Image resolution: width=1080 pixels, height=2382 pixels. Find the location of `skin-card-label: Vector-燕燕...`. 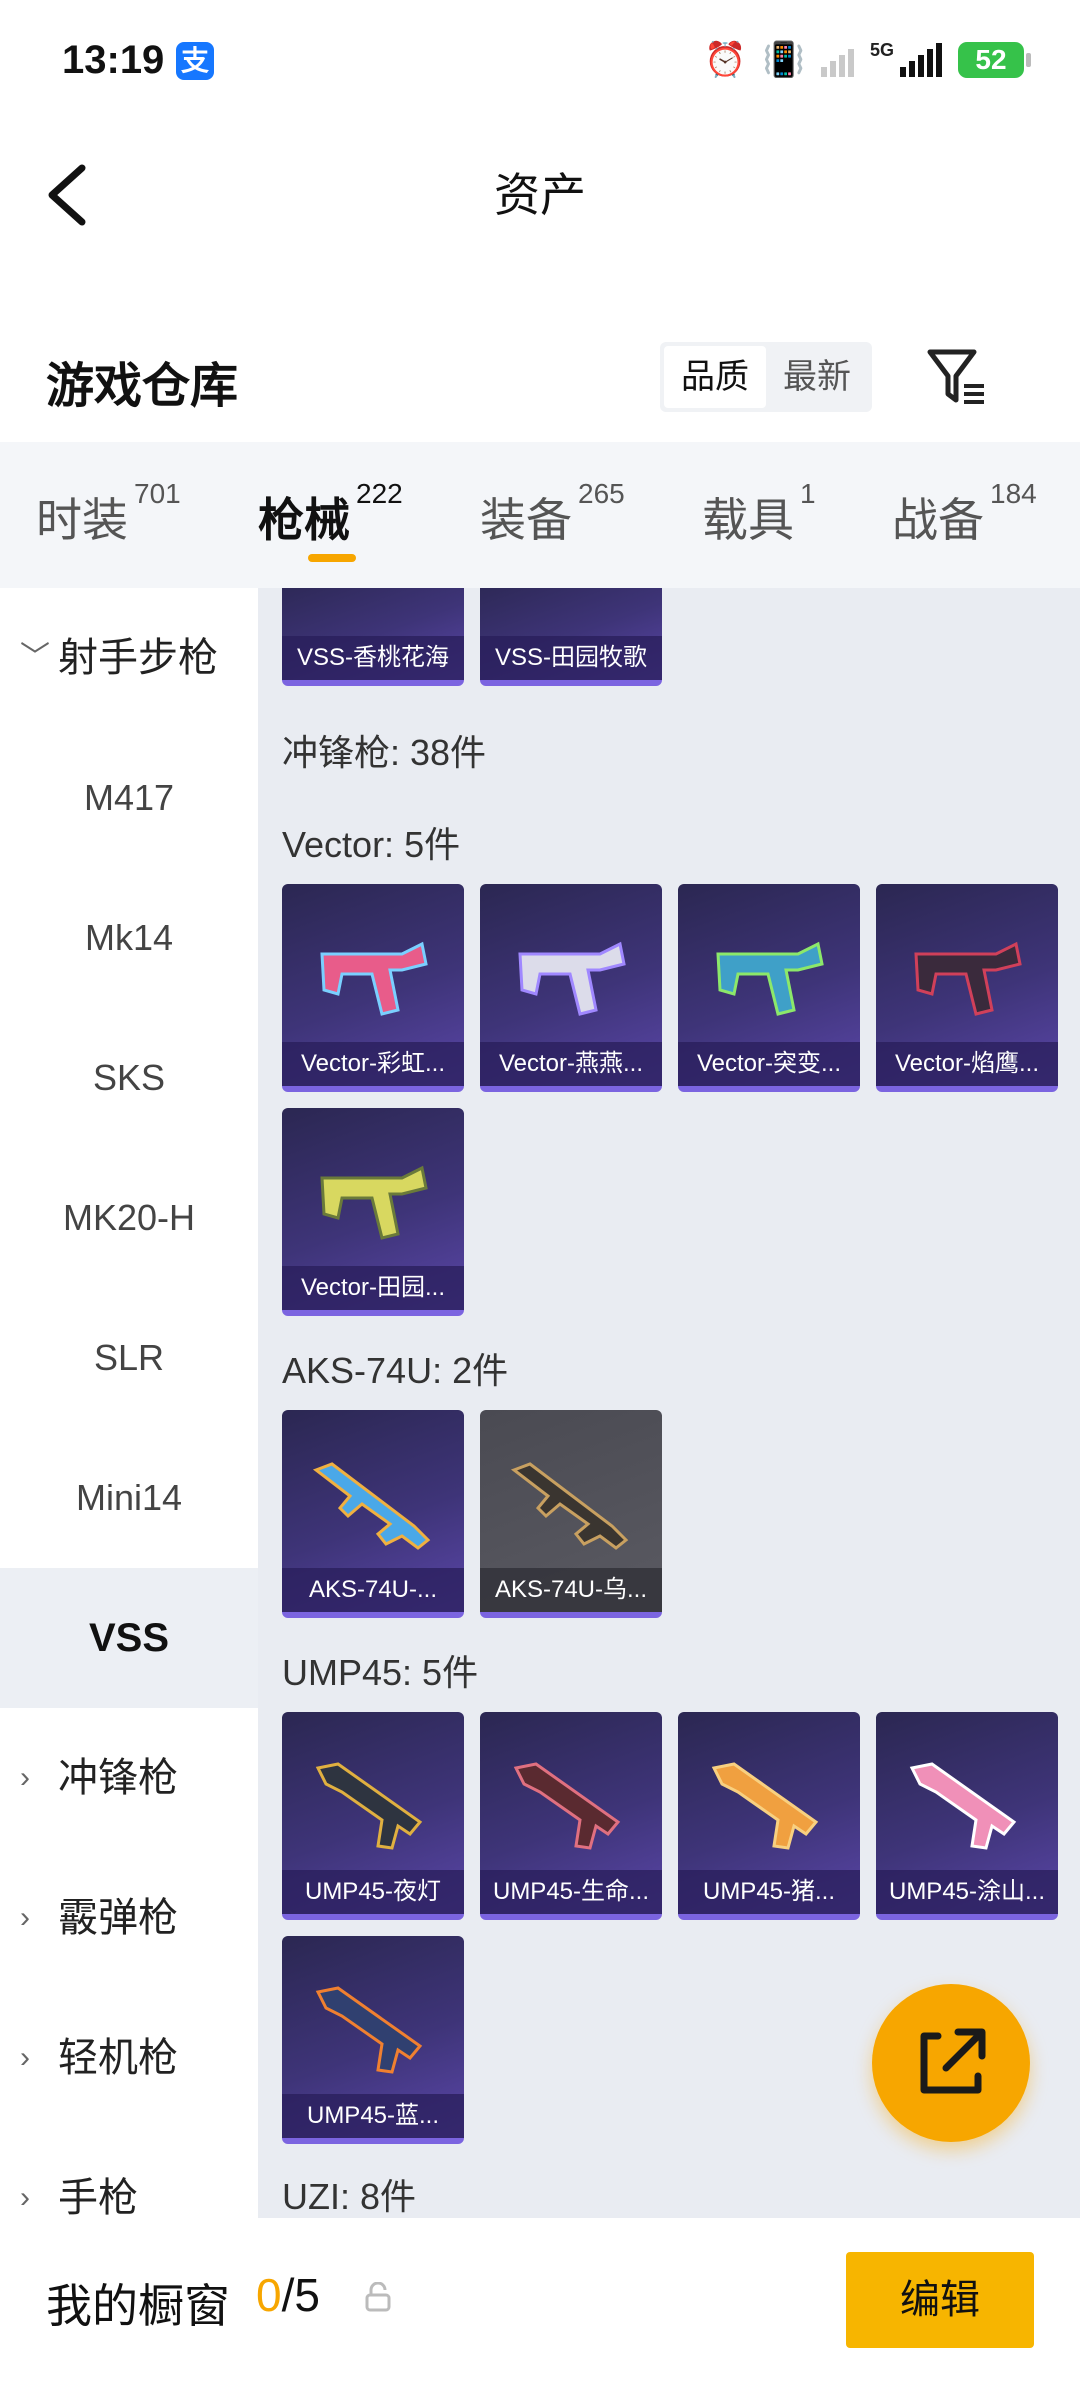

skin-card-label: Vector-燕燕... is located at coordinates (571, 1064).